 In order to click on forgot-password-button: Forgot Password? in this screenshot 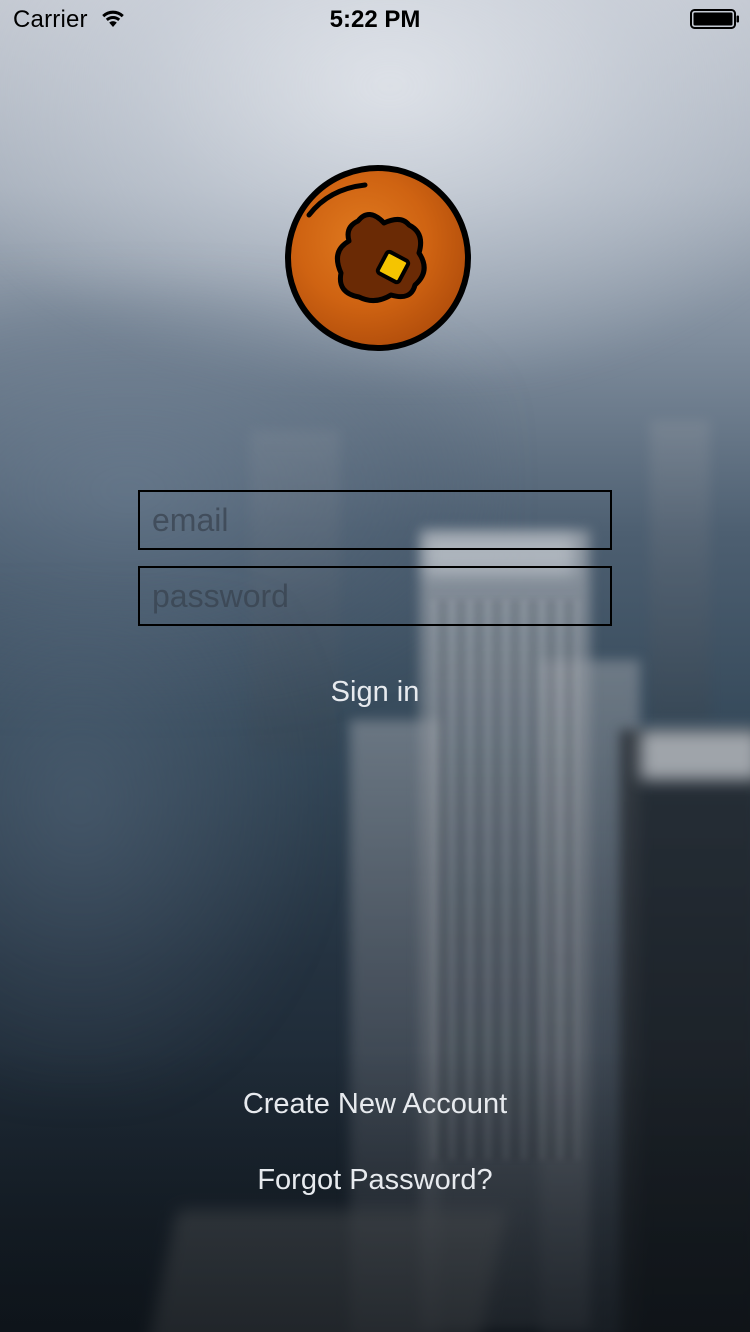, I will do `click(375, 1180)`.